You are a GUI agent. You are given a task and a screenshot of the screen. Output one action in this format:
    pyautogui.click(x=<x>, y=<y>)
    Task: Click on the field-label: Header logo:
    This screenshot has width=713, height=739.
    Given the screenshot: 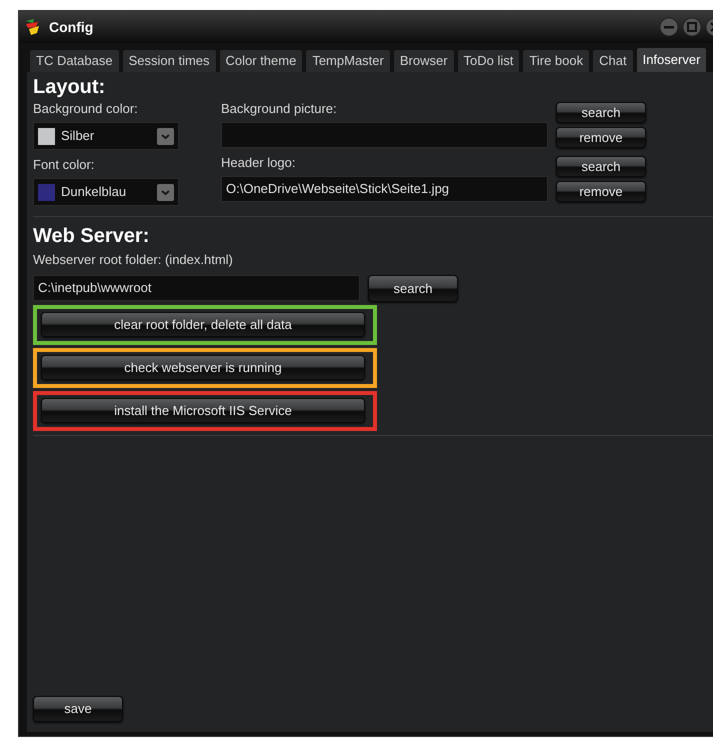 What is the action you would take?
    pyautogui.click(x=258, y=163)
    